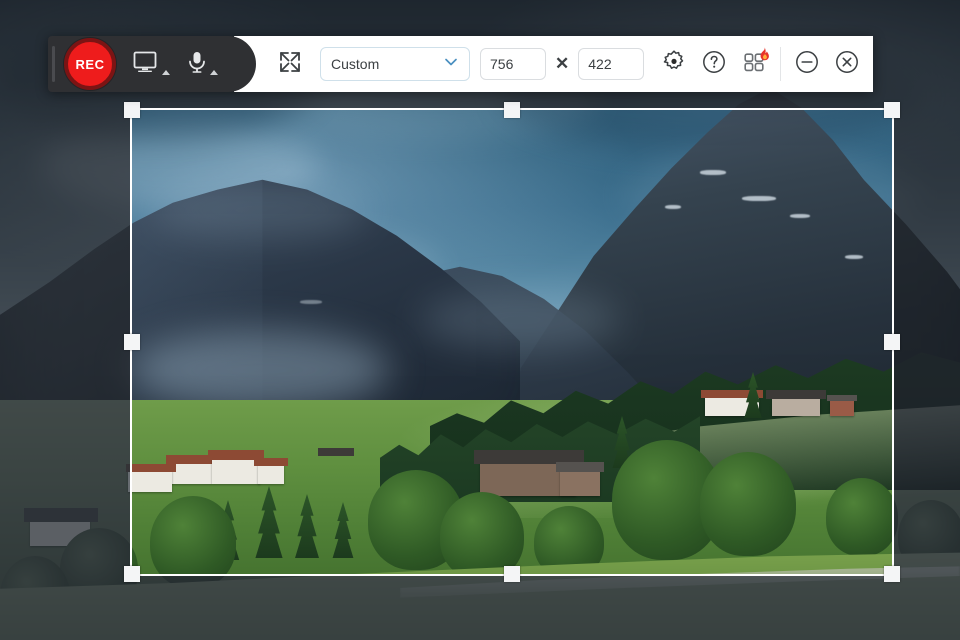 The width and height of the screenshot is (960, 640). What do you see at coordinates (395, 64) in the screenshot?
I see `size-preset-dropdown: Custom` at bounding box center [395, 64].